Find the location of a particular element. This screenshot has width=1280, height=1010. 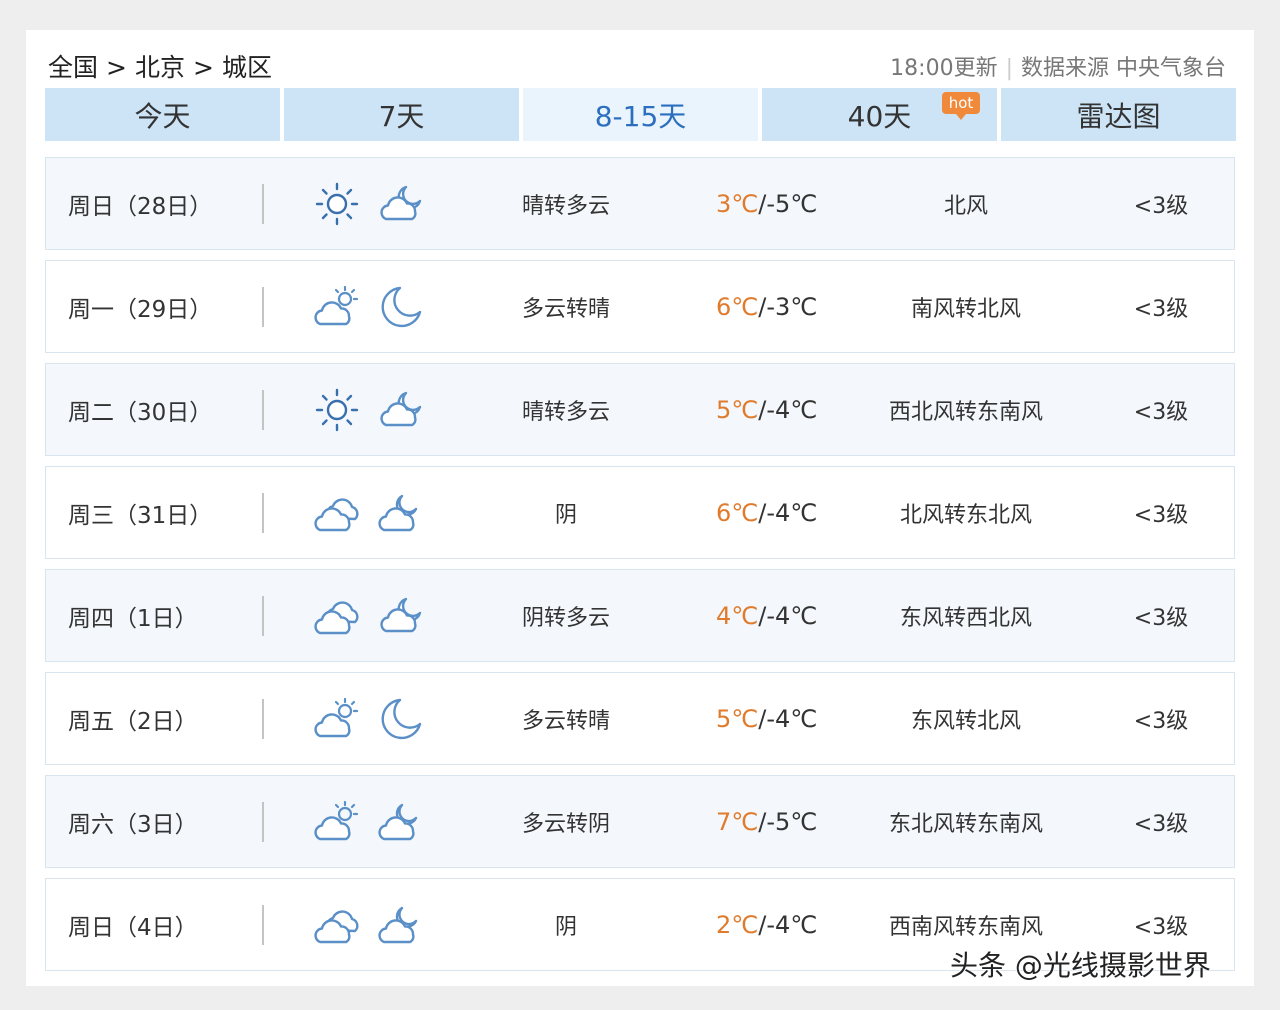

forecast-tabs: 今天 7天 8-15天 40天 hot 雷达图 is located at coordinates (640, 114).